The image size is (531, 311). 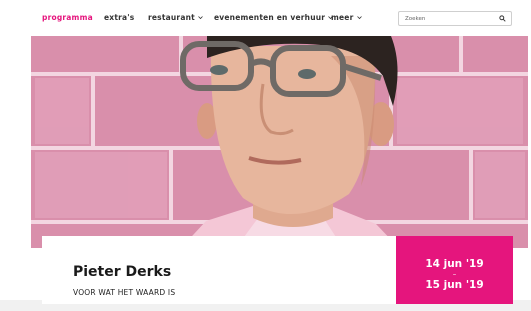 What do you see at coordinates (171, 17) in the screenshot?
I see `nav-item-label: restaurant` at bounding box center [171, 17].